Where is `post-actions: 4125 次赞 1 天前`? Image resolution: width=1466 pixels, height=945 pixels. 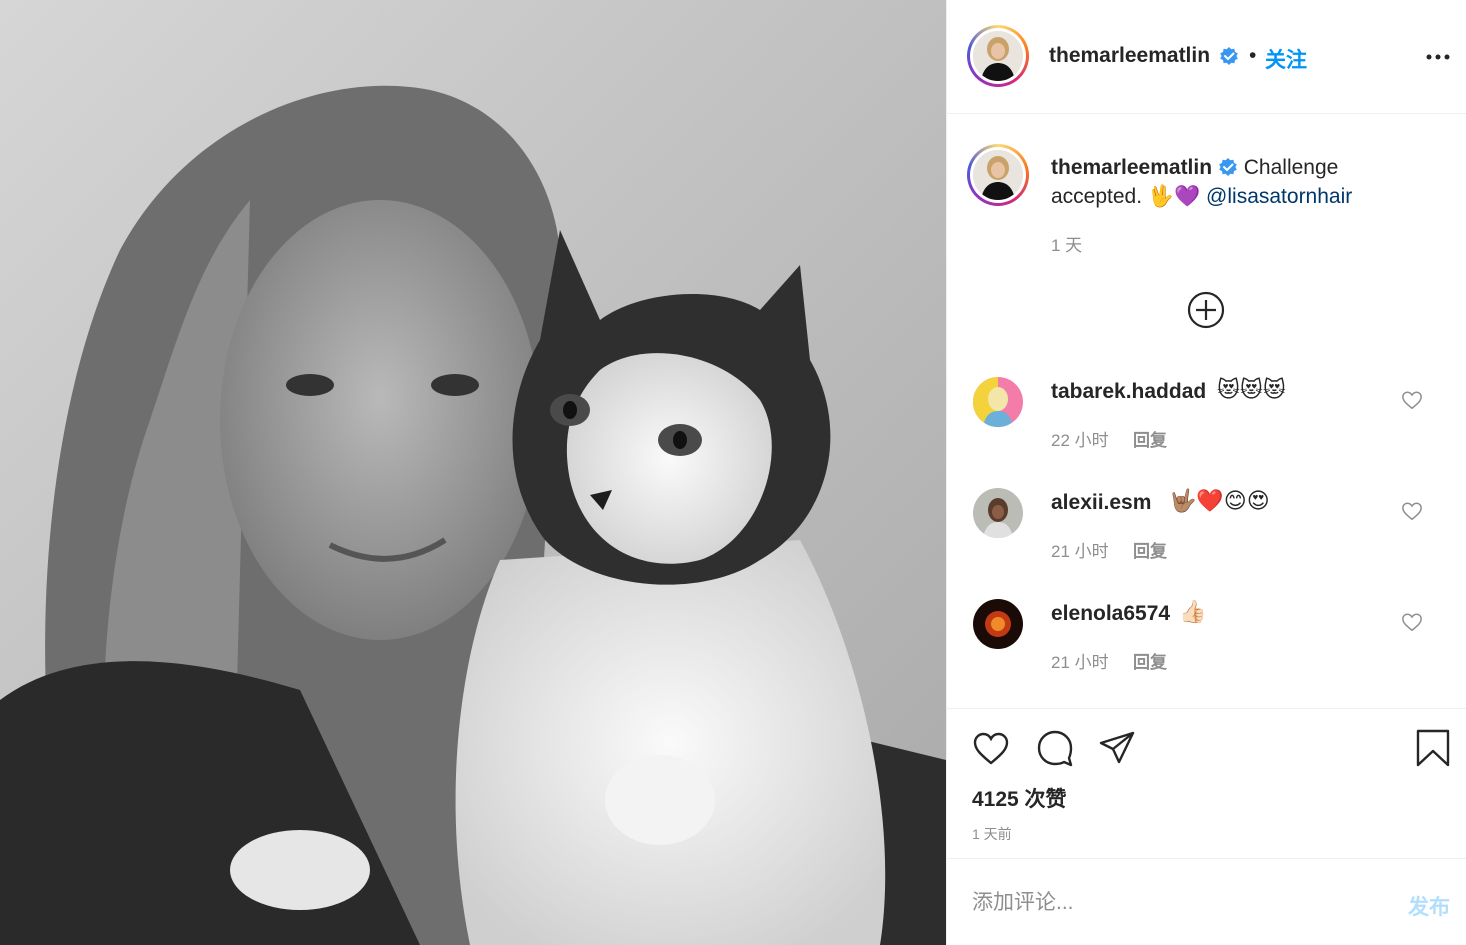
post-actions: 4125 次赞 1 天前 is located at coordinates (1206, 783).